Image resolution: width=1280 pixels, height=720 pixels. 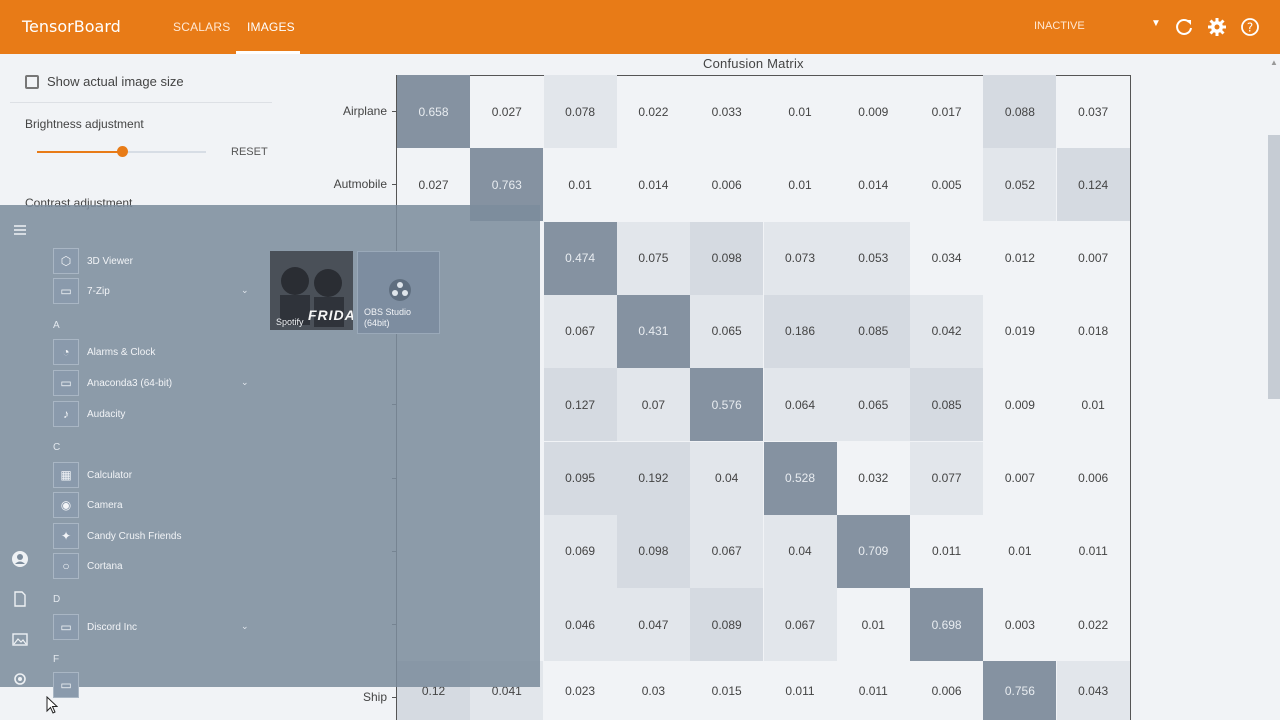 What do you see at coordinates (947, 478) in the screenshot?
I see `matrix-cell: 0.077` at bounding box center [947, 478].